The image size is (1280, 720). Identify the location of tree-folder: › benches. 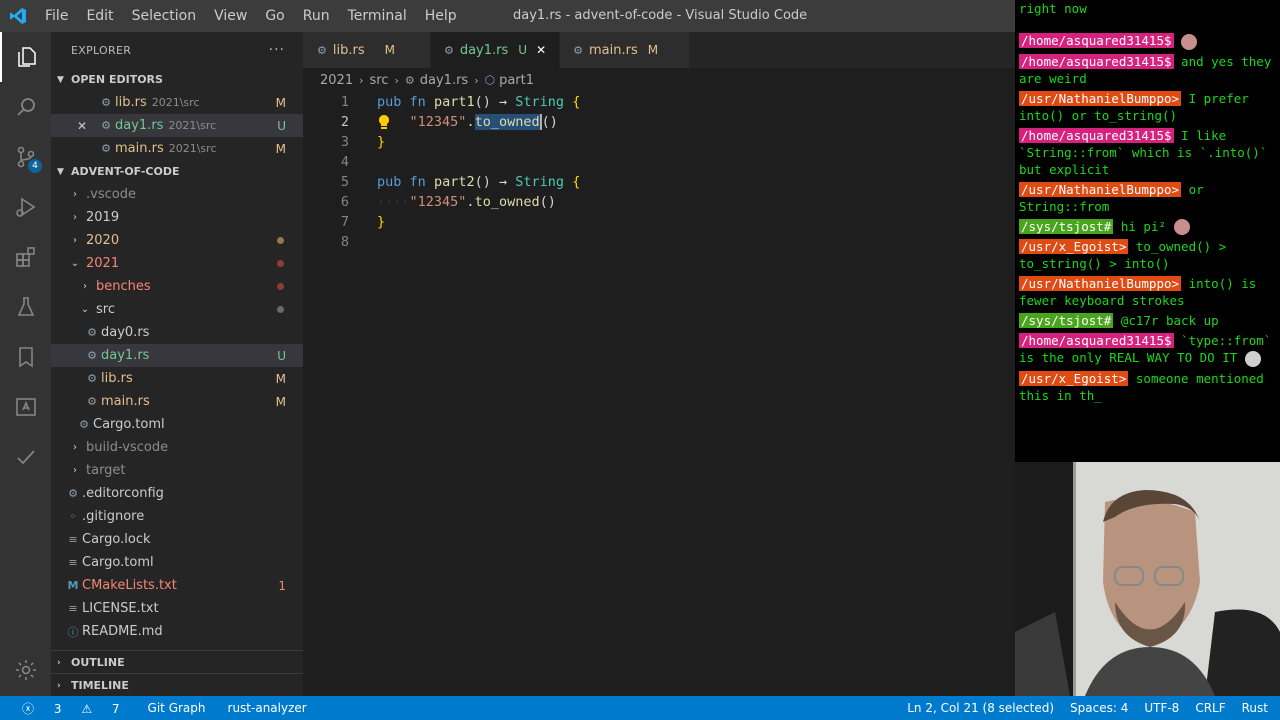
(177, 286).